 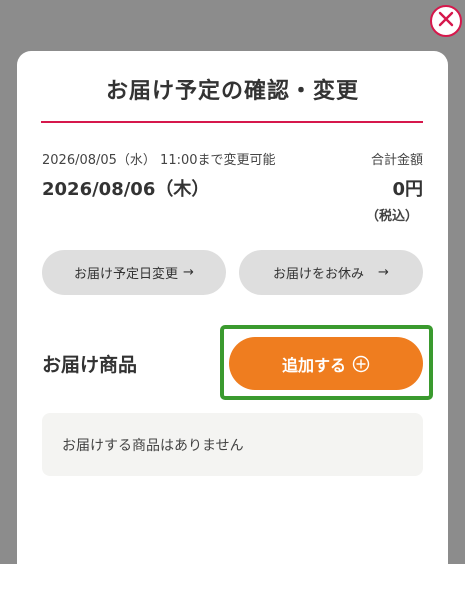 I want to click on empty-products-message: お届けする商品はありません, so click(x=153, y=446).